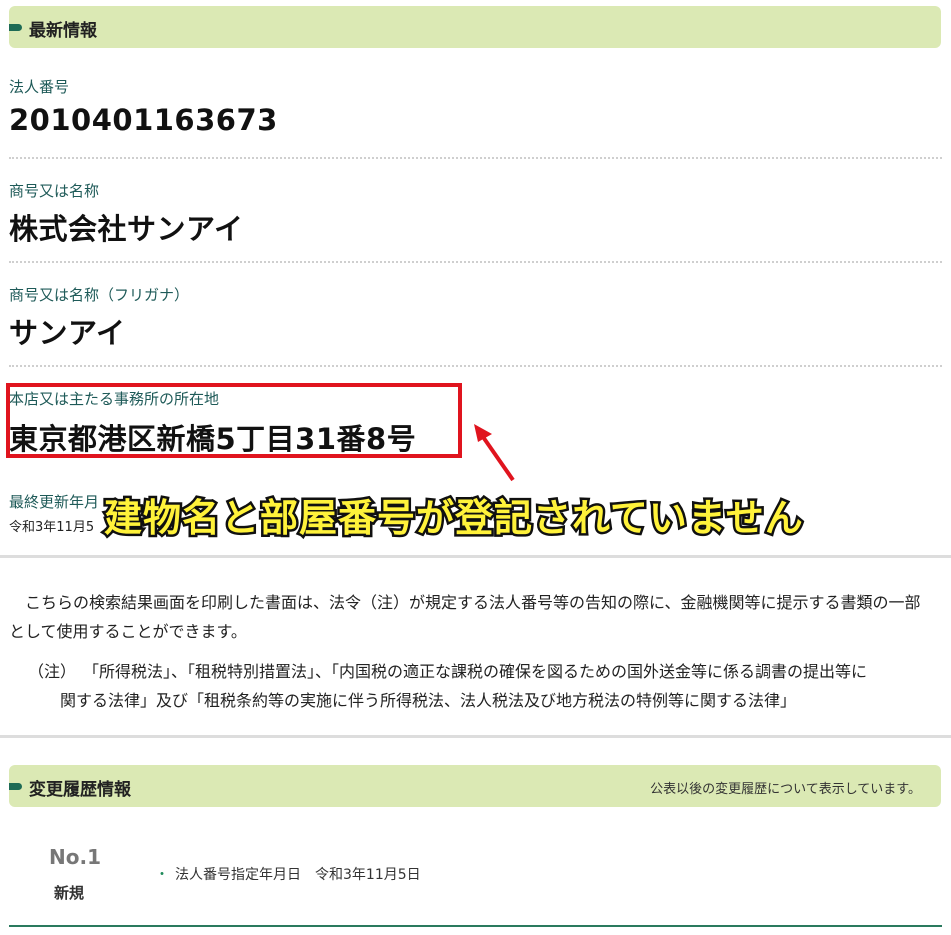  Describe the element at coordinates (69, 893) in the screenshot. I see `history-entry-kind: 新規` at that location.